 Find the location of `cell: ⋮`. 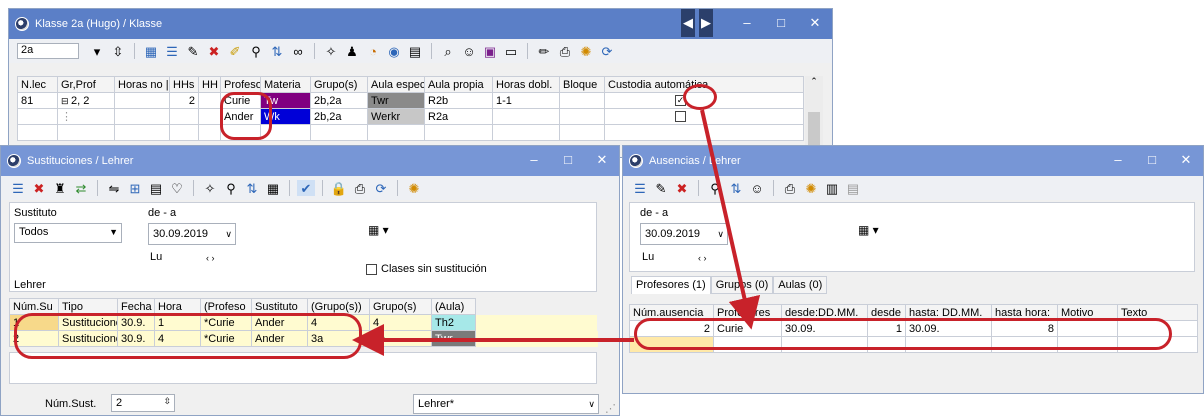

cell: ⋮ is located at coordinates (86, 116).